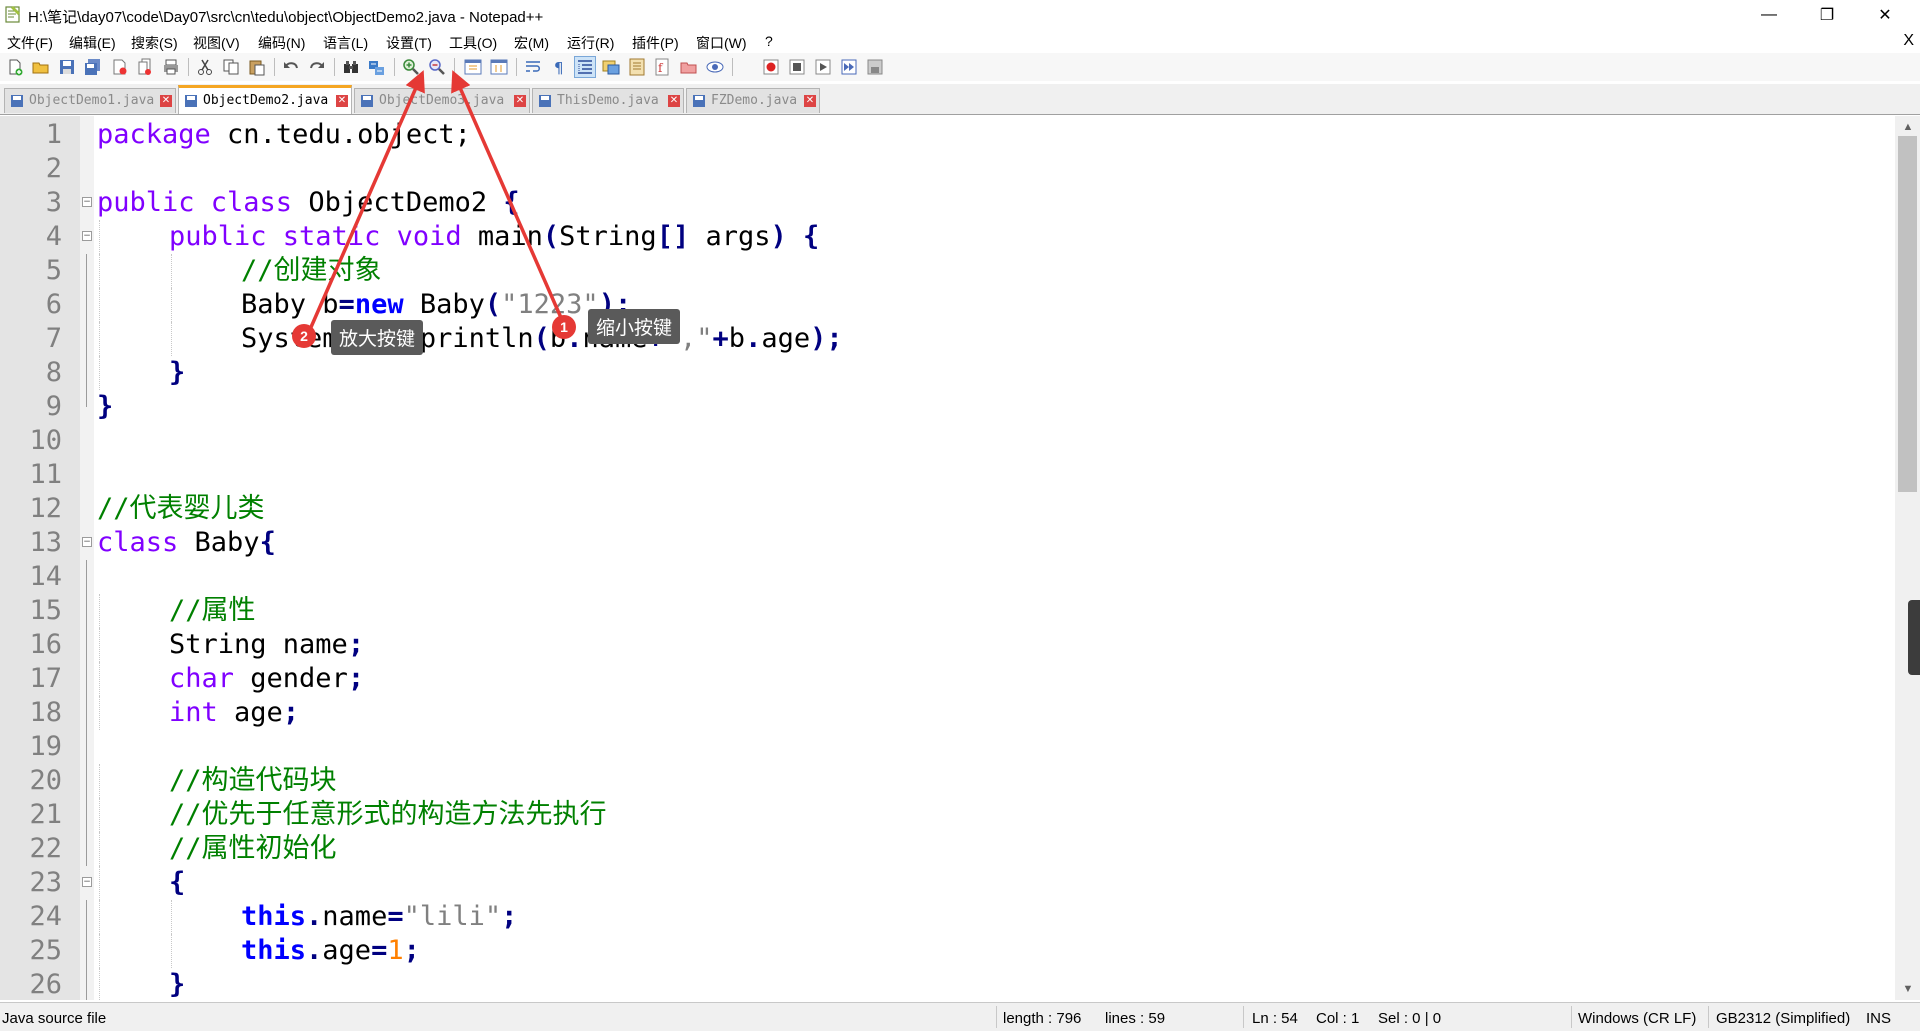  Describe the element at coordinates (454, 67) in the screenshot. I see `toolbar-separator` at that location.